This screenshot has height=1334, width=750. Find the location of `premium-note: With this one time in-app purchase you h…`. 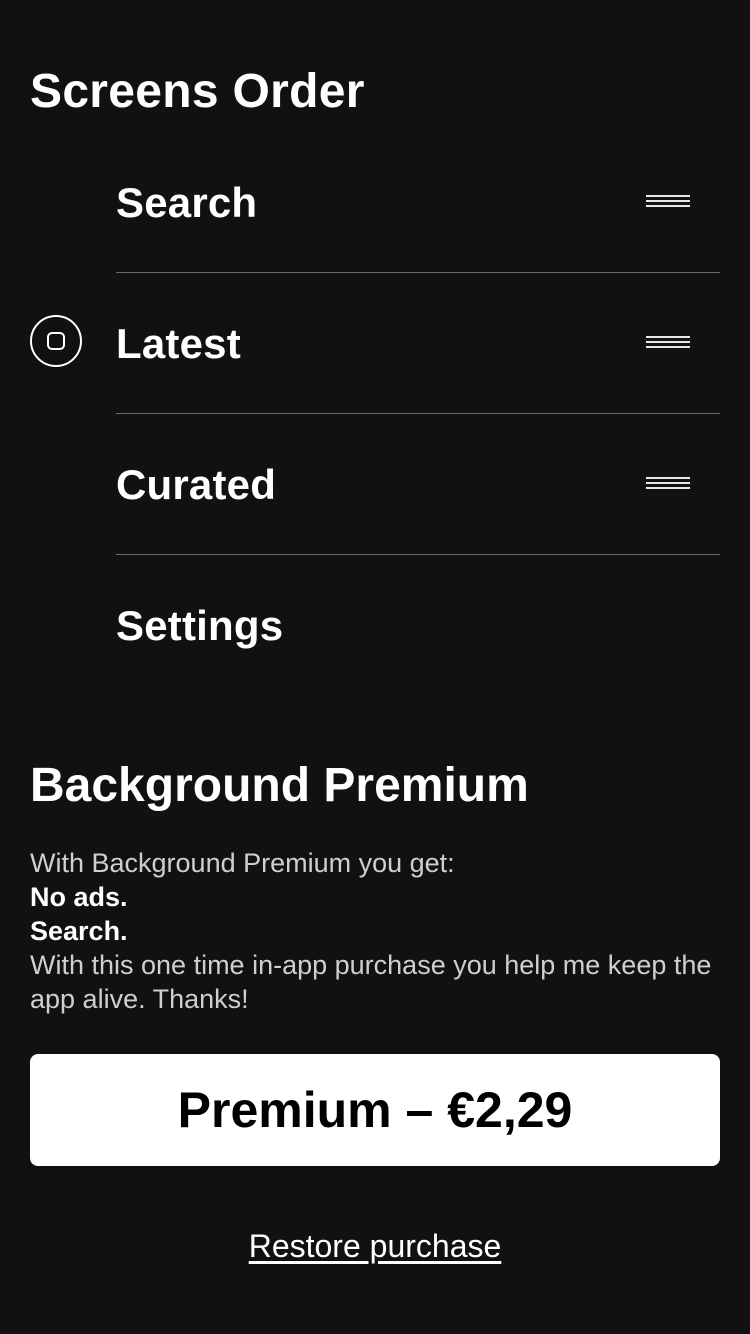

premium-note: With this one time in-app purchase you h… is located at coordinates (371, 982).